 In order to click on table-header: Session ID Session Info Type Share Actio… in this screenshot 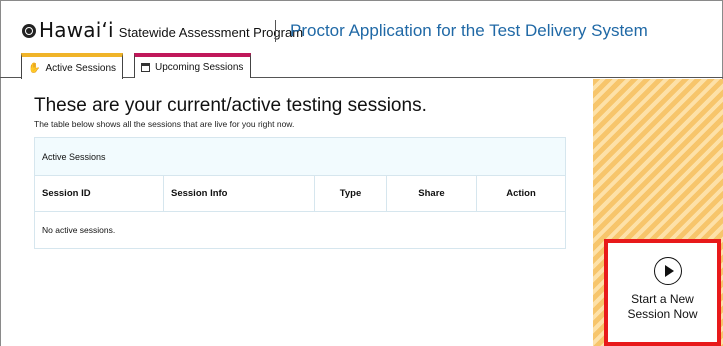, I will do `click(300, 194)`.